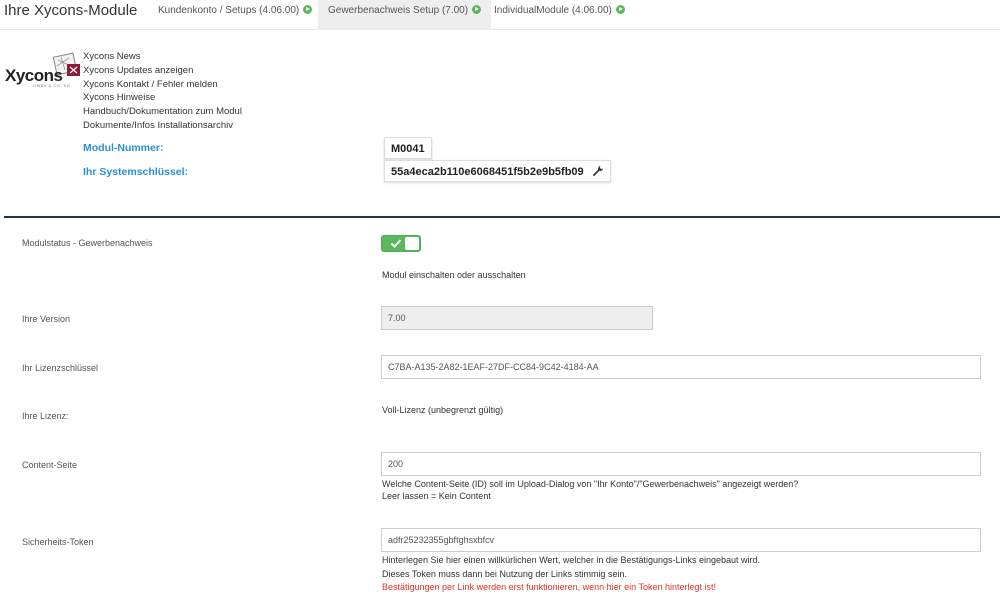 This screenshot has height=603, width=1000. What do you see at coordinates (487, 172) in the screenshot?
I see `system-key-text: 55a4eca2b110e6068451f5b2e9b5fb09` at bounding box center [487, 172].